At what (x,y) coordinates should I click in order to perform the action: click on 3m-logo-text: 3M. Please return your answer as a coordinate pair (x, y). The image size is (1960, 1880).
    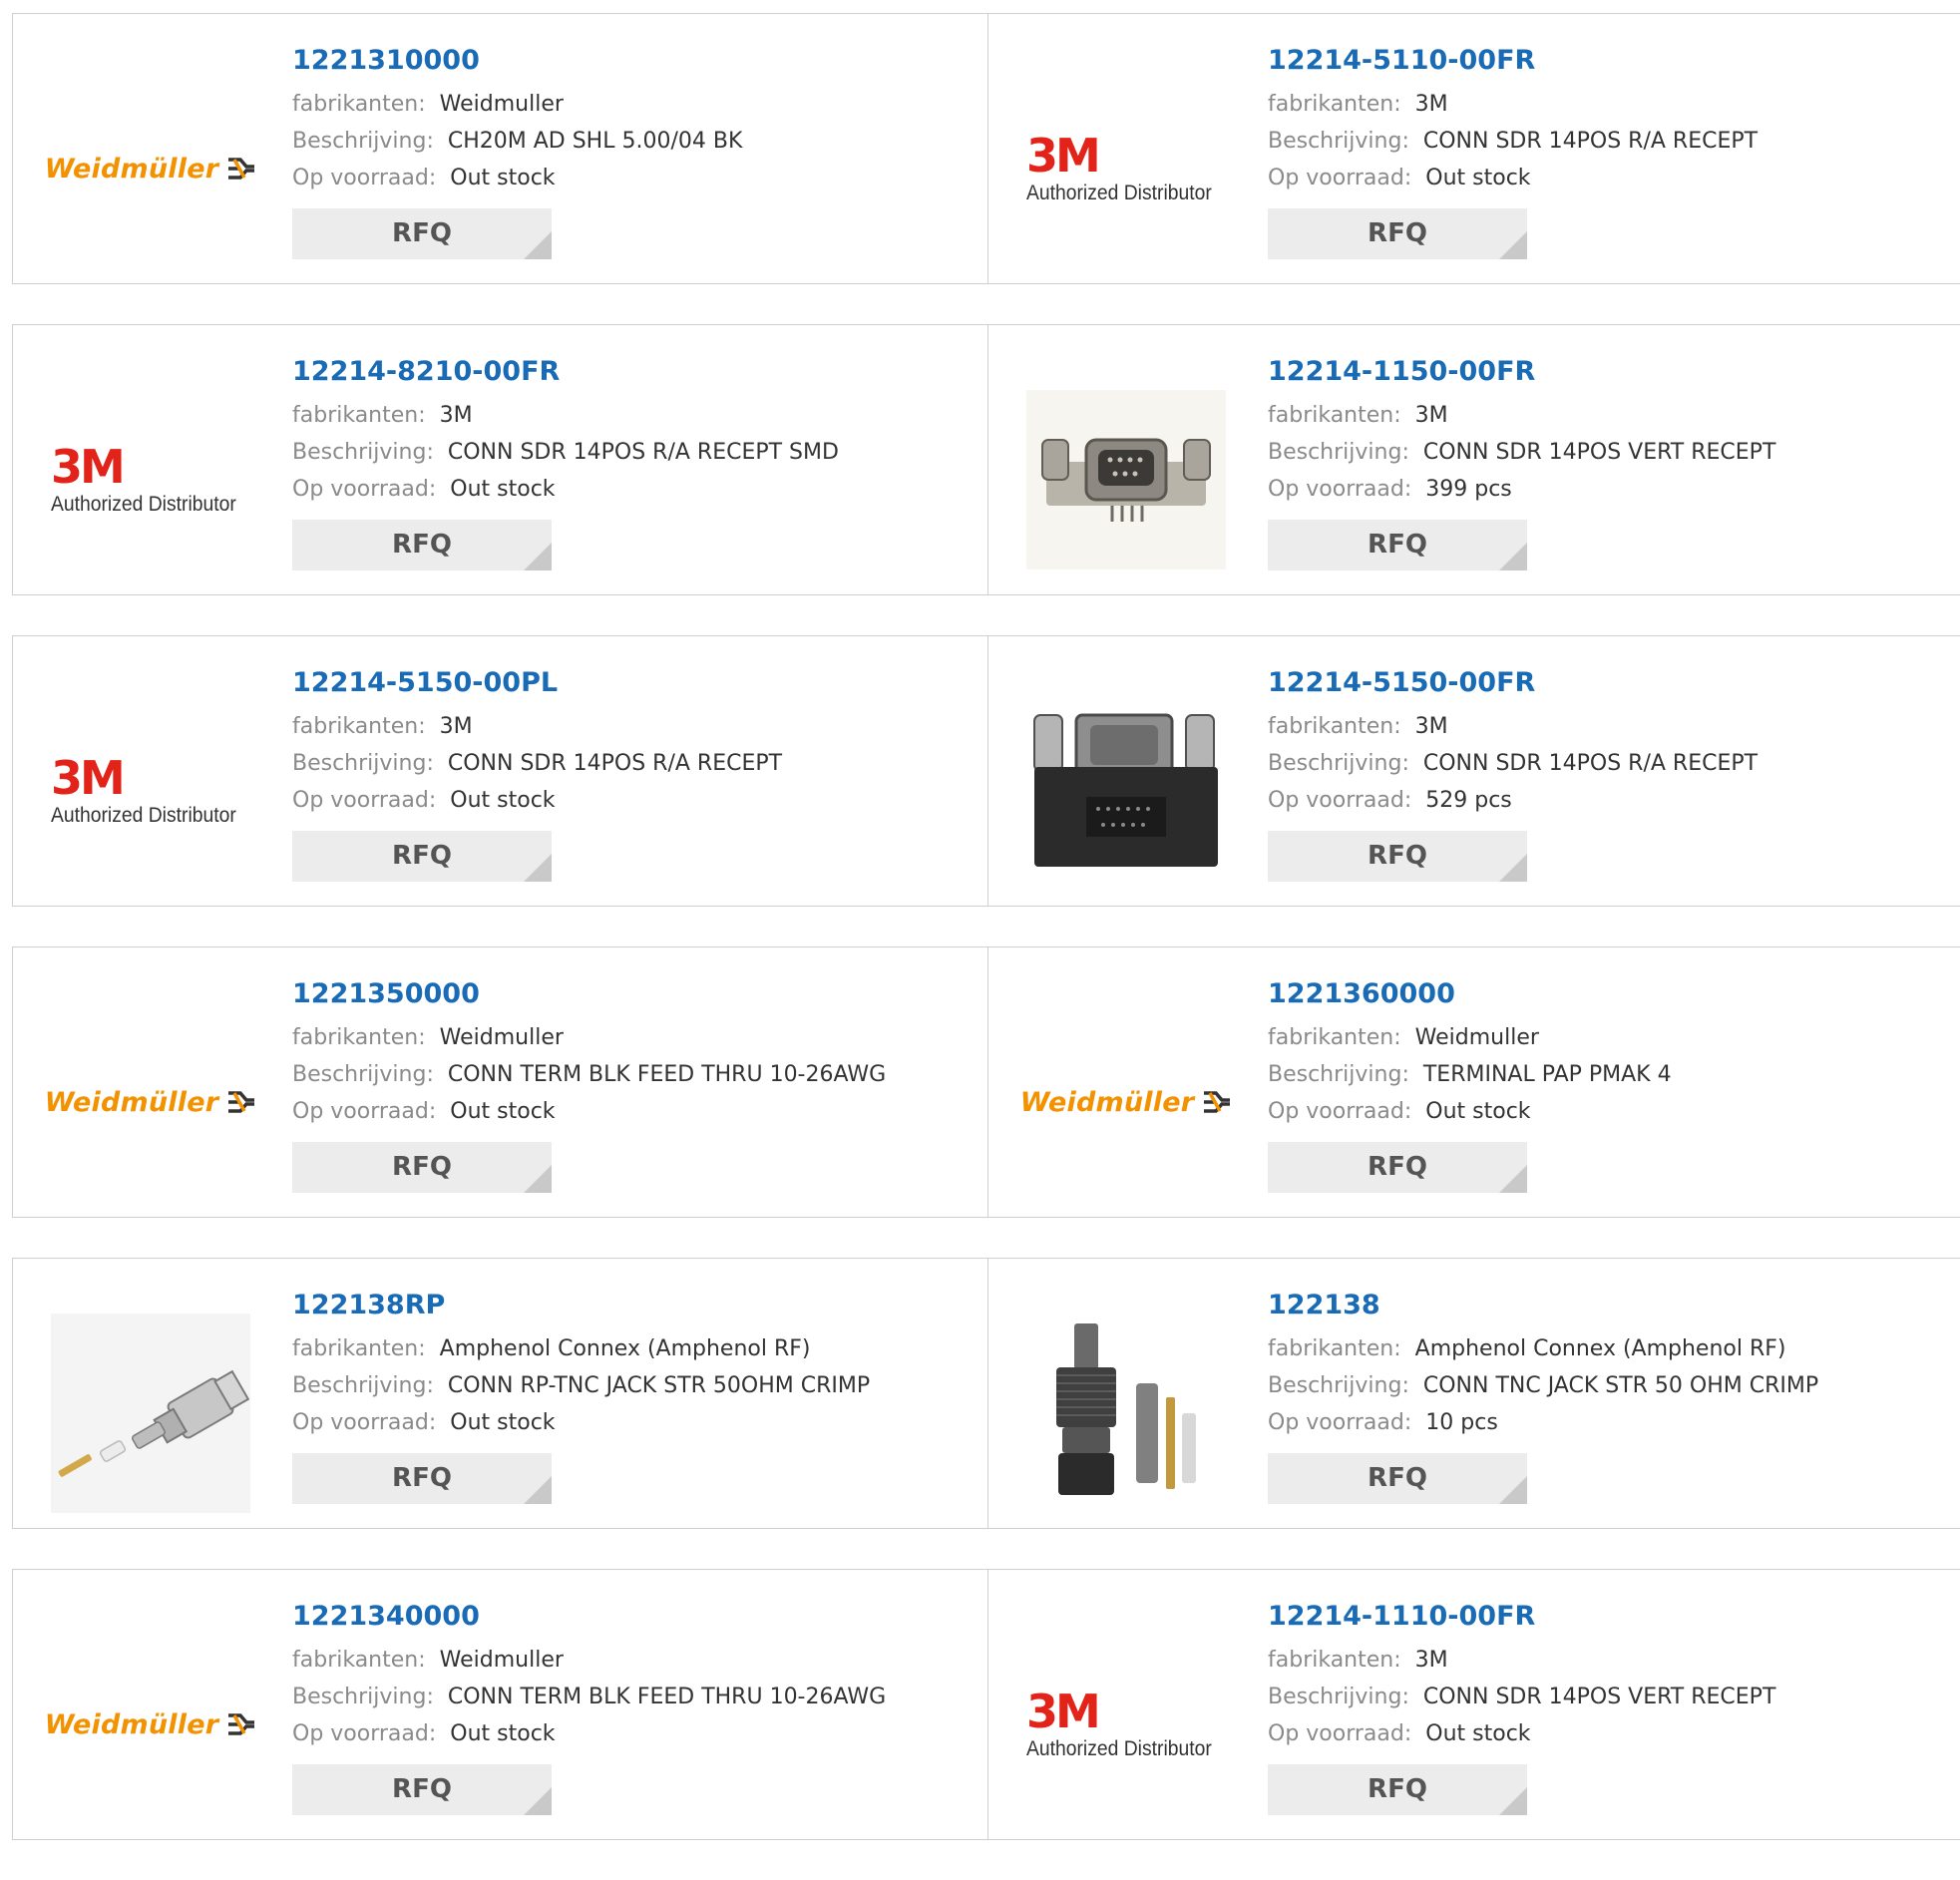
    Looking at the image, I should click on (1063, 156).